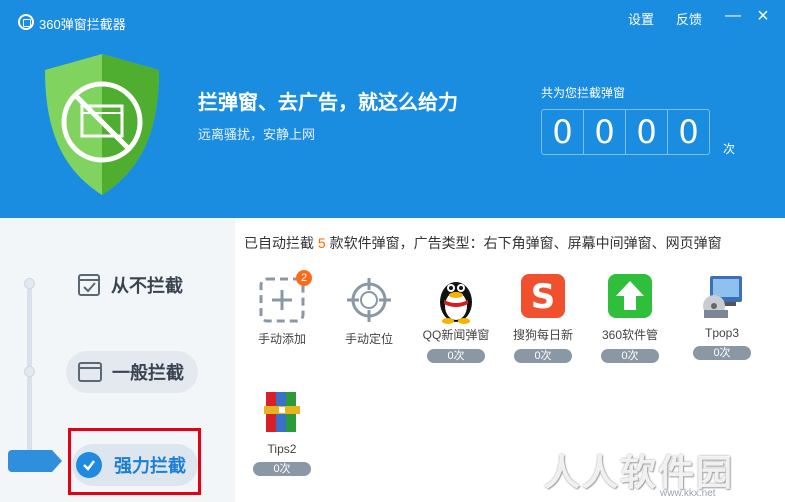  I want to click on sogou-icon: S, so click(543, 296).